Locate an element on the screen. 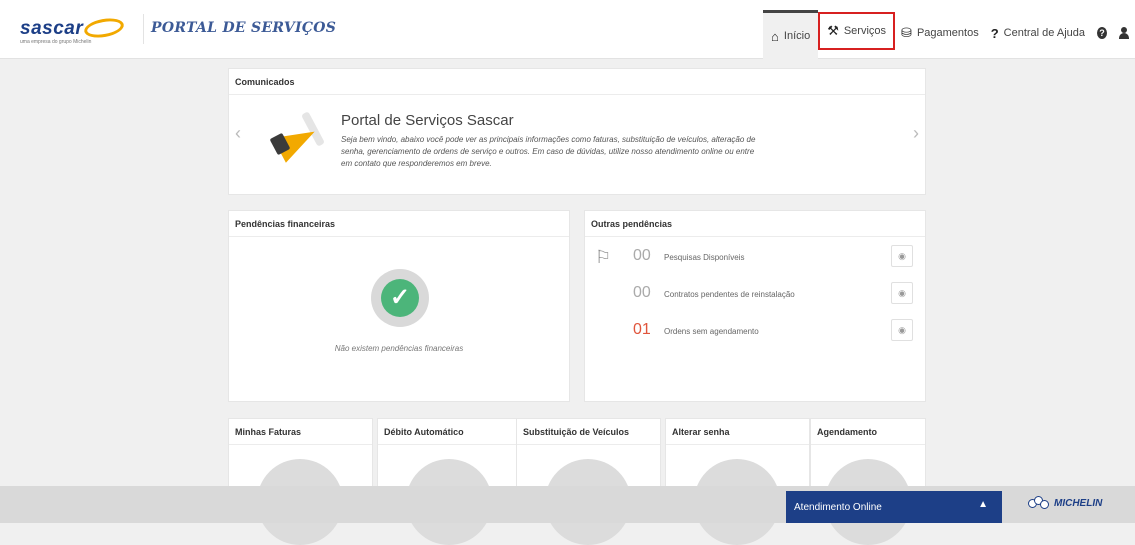 This screenshot has width=1135, height=545. logo-subtitle: uma empresa do grupo Michelin is located at coordinates (56, 42).